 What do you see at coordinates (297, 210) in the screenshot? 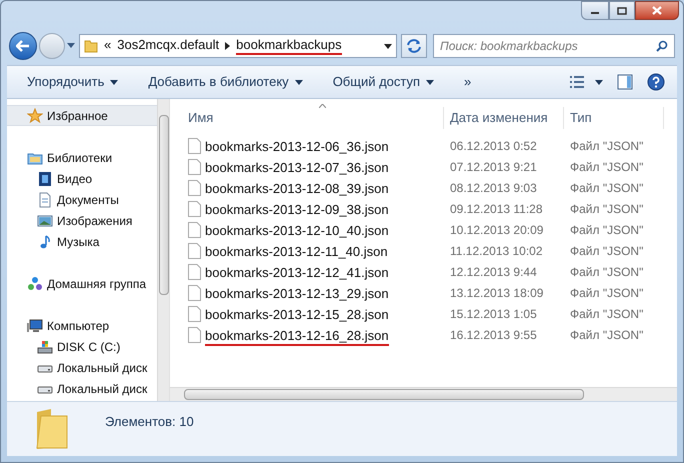
I see `file-name: bookmarks-2013-12-09_38.json` at bounding box center [297, 210].